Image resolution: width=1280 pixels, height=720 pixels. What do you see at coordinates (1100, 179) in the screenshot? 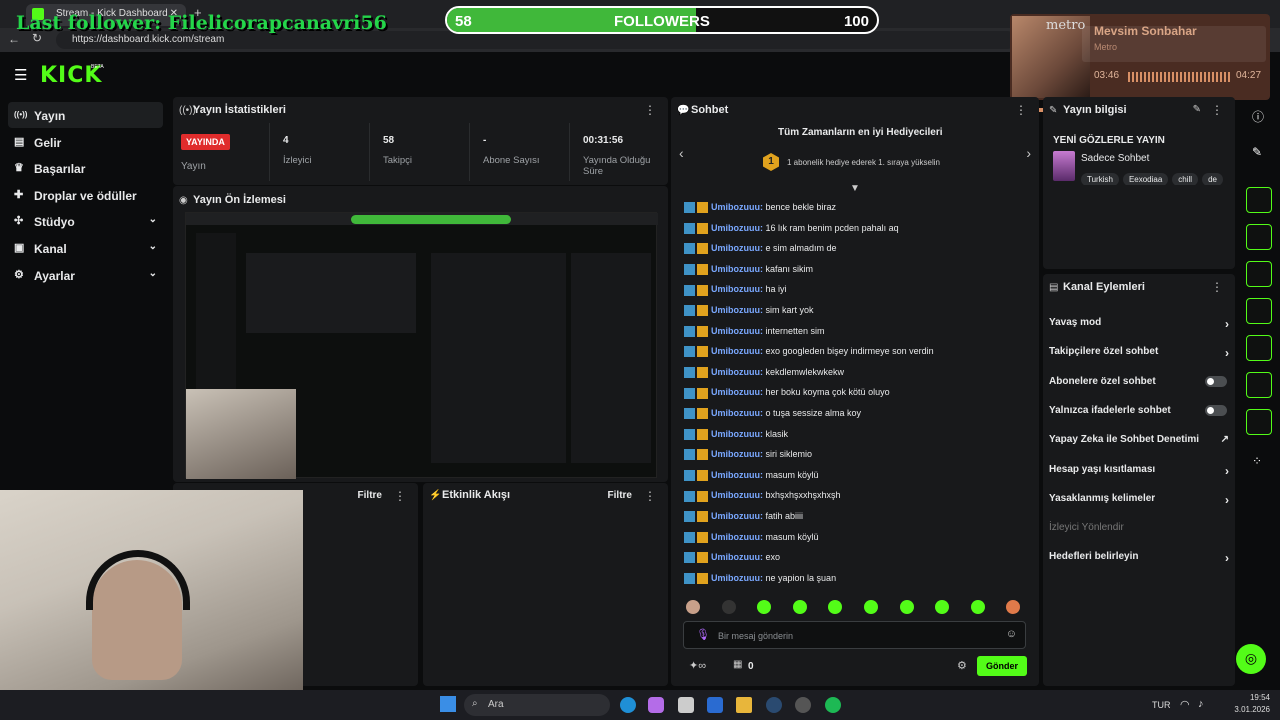
I see `stream-tag: Turkish` at bounding box center [1100, 179].